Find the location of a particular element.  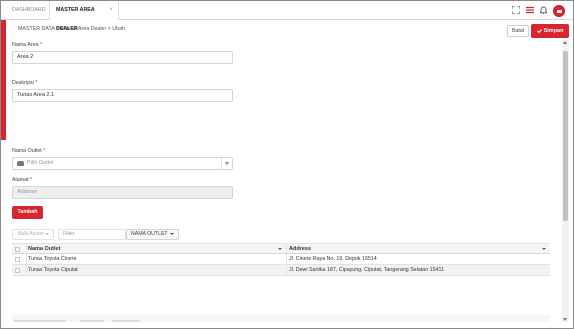

top-bar: DASHBOARD MASTER AREA DEALER × is located at coordinates (287, 16).